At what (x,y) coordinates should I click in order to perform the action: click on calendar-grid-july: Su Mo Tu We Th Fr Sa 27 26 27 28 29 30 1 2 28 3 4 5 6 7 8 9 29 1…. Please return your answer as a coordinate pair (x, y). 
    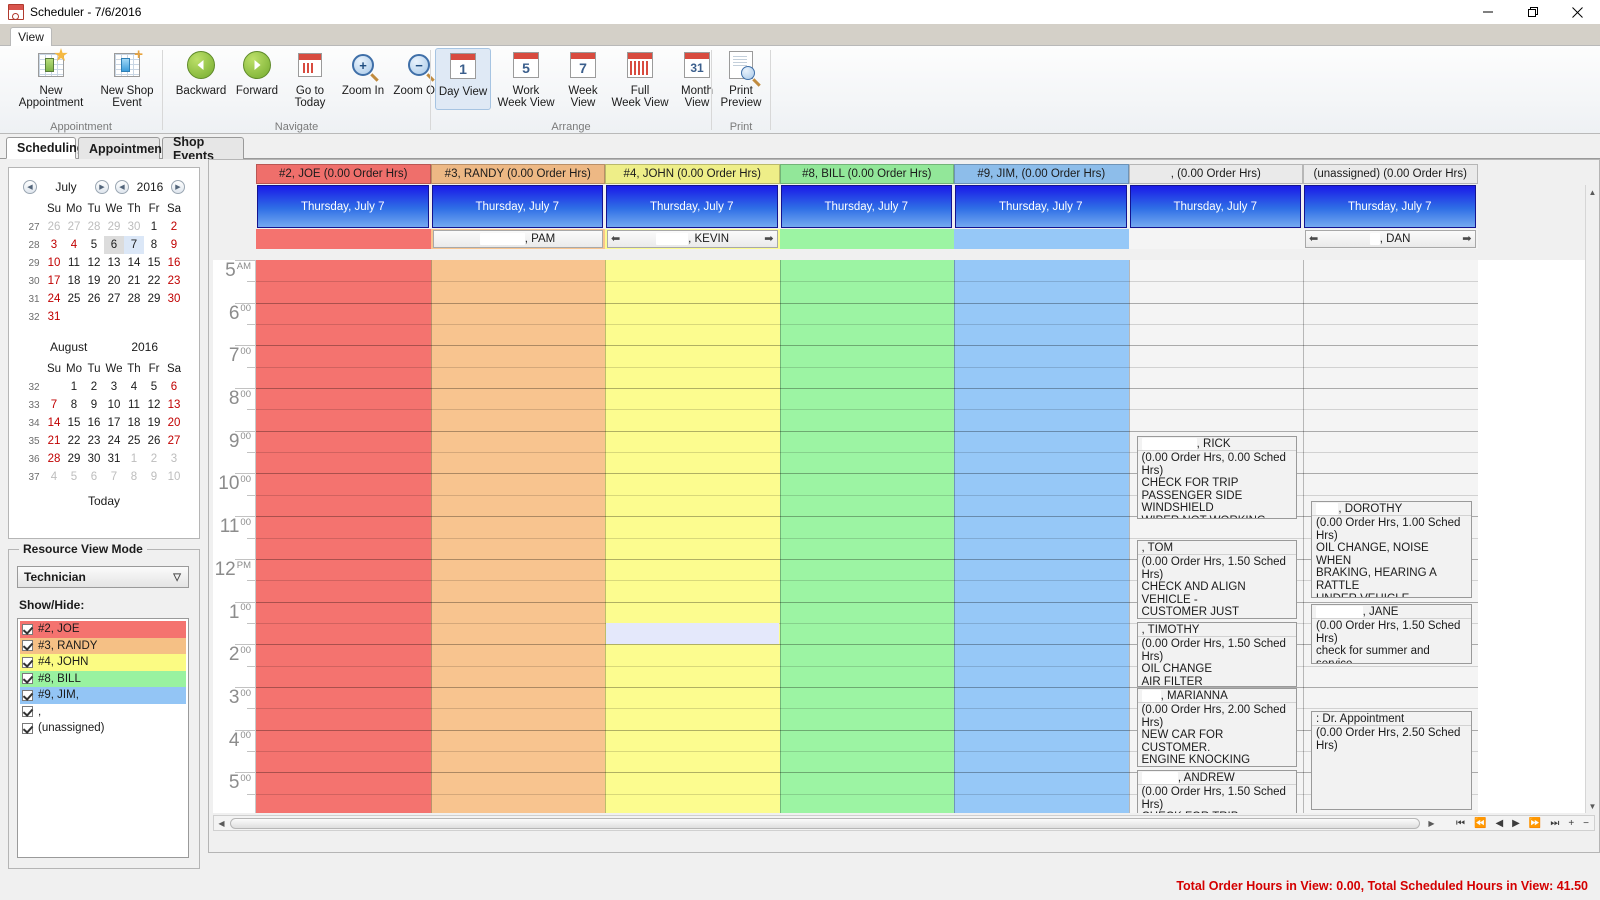
    Looking at the image, I should click on (104, 263).